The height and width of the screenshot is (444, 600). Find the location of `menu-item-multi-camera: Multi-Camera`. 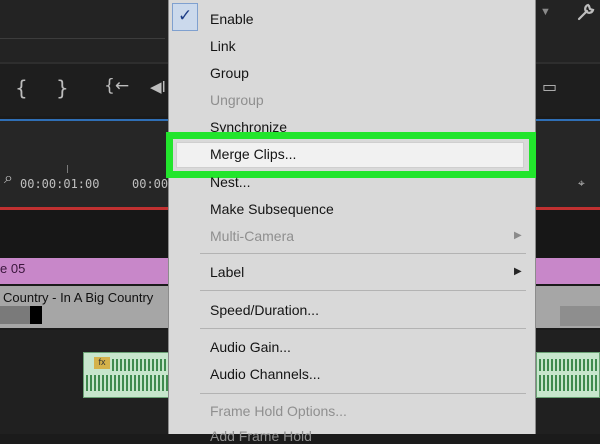

menu-item-multi-camera: Multi-Camera is located at coordinates (252, 236).